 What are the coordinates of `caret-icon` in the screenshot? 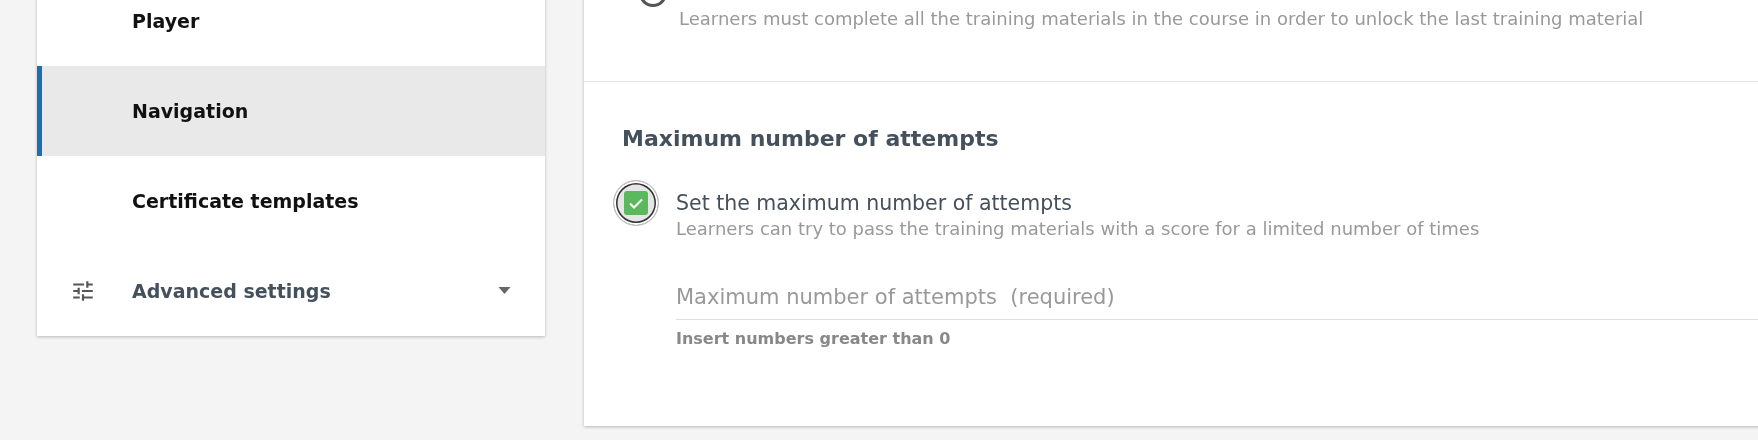 It's located at (504, 291).